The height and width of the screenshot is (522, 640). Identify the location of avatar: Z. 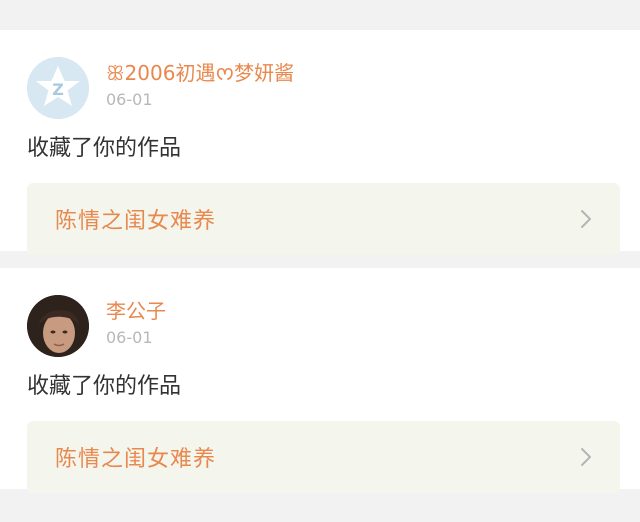
(58, 88).